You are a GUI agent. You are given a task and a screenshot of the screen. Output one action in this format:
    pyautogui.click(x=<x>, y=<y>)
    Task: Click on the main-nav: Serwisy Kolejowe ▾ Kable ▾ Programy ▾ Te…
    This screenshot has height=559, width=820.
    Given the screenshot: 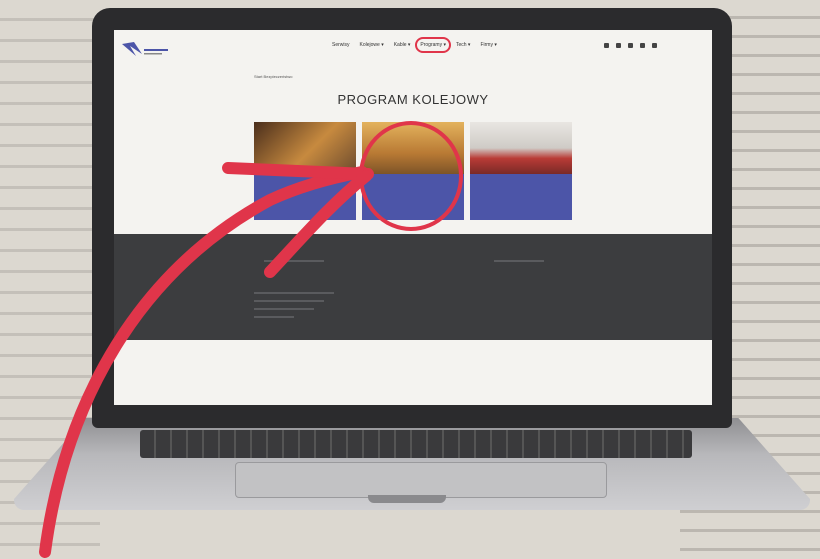 What is the action you would take?
    pyautogui.click(x=414, y=45)
    